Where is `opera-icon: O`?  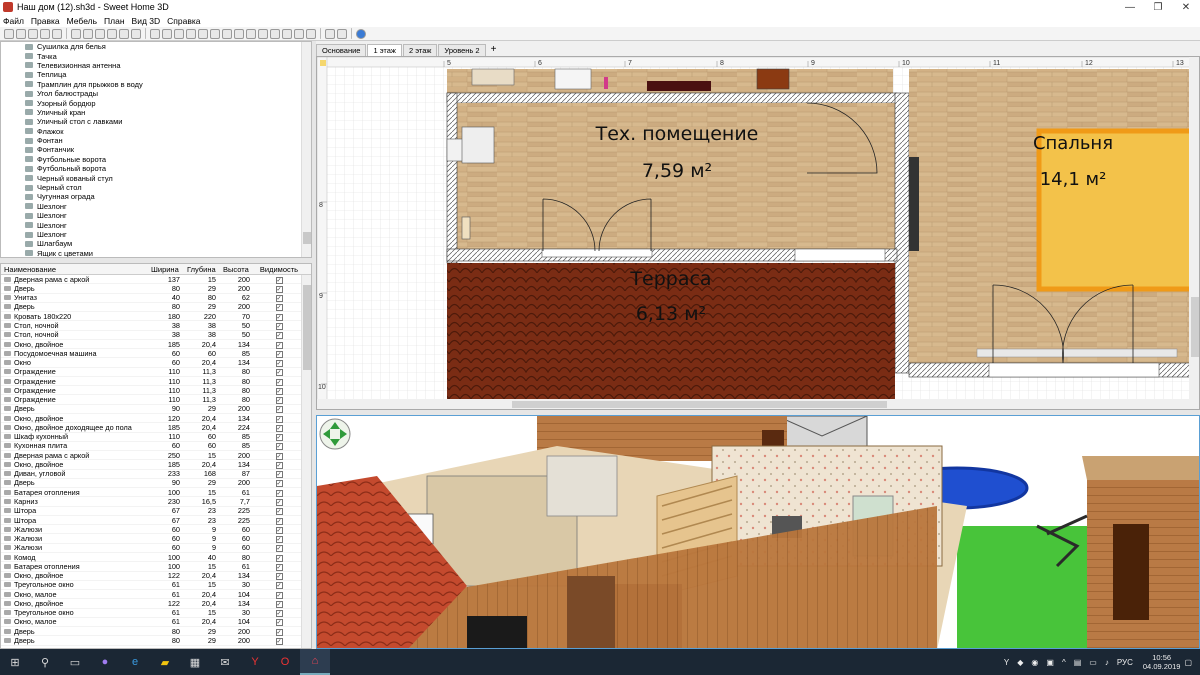 opera-icon: O is located at coordinates (285, 662).